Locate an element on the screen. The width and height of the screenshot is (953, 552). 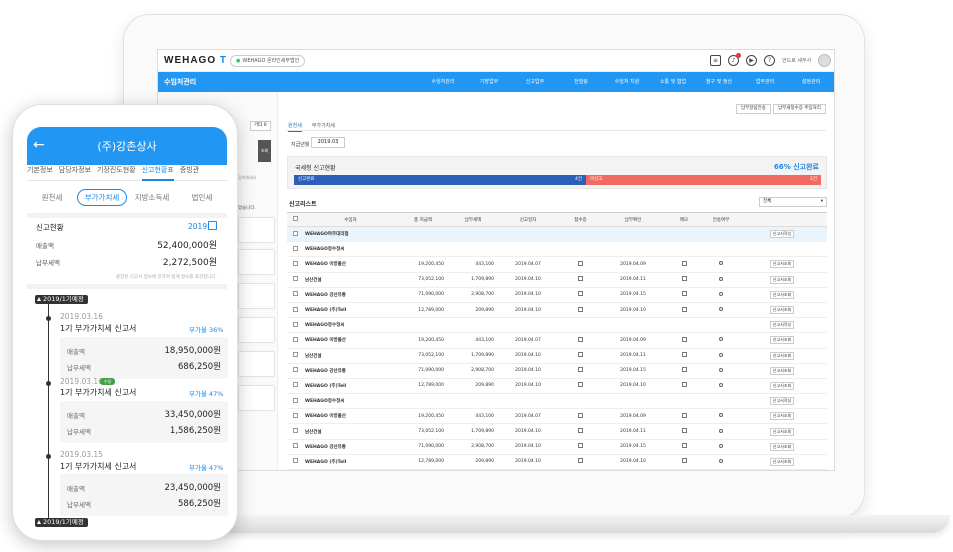
card-summary: 매출액 18,950,000원 납부세액 686,250원 is located at coordinates (144, 358).